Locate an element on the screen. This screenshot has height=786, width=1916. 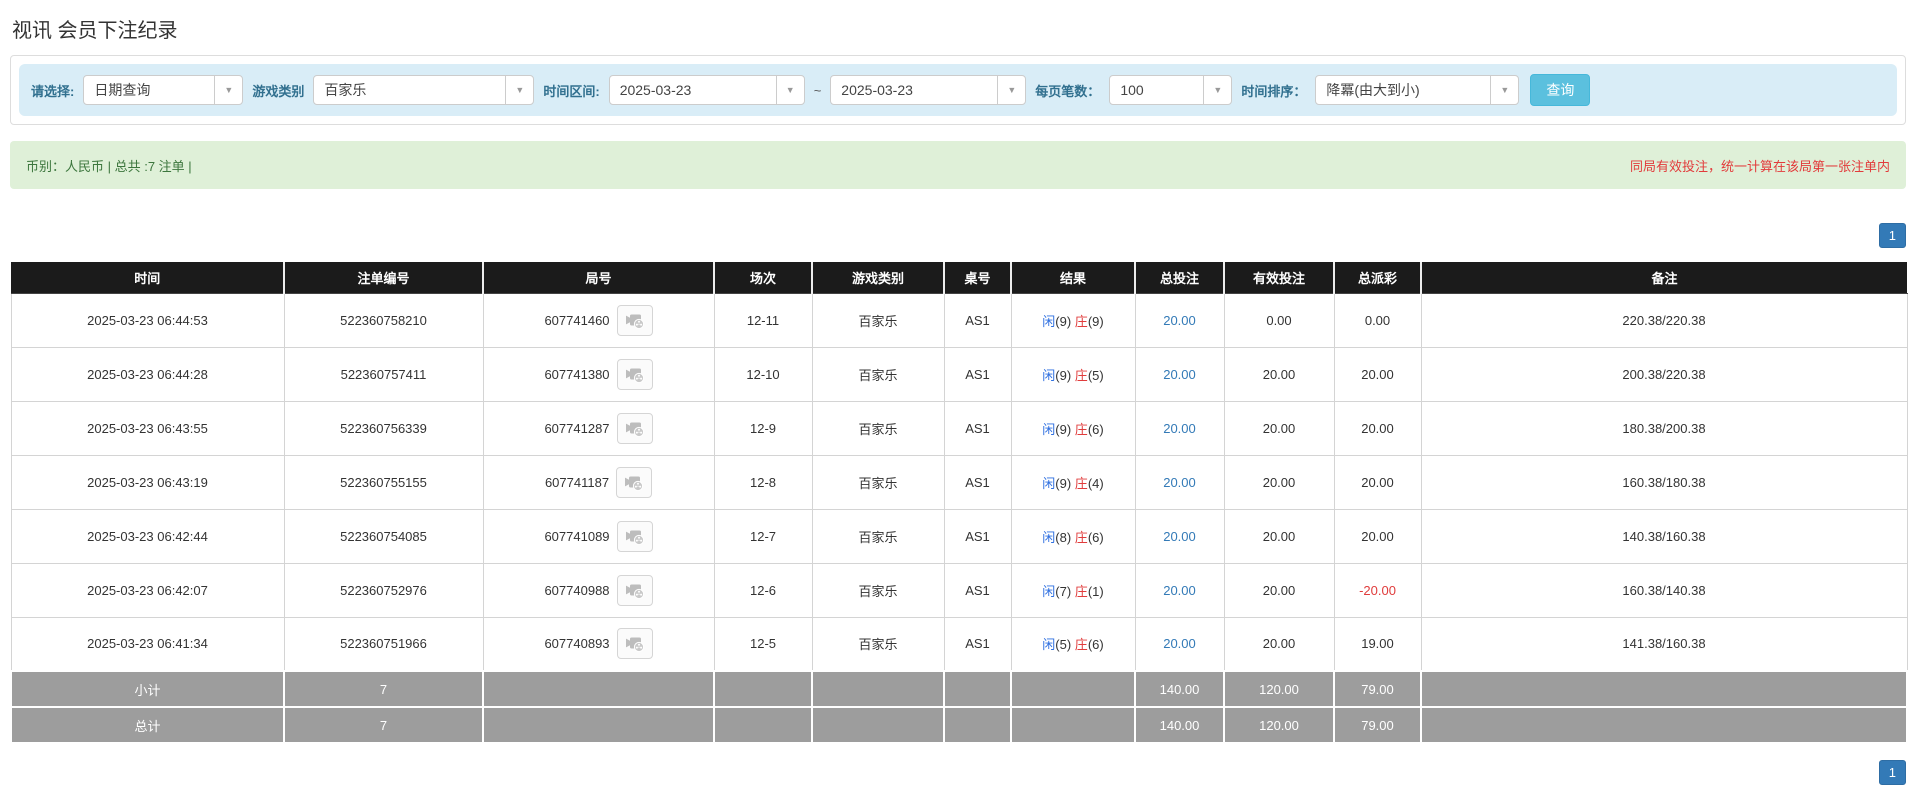
round-cell: 607740893 is located at coordinates (598, 644).